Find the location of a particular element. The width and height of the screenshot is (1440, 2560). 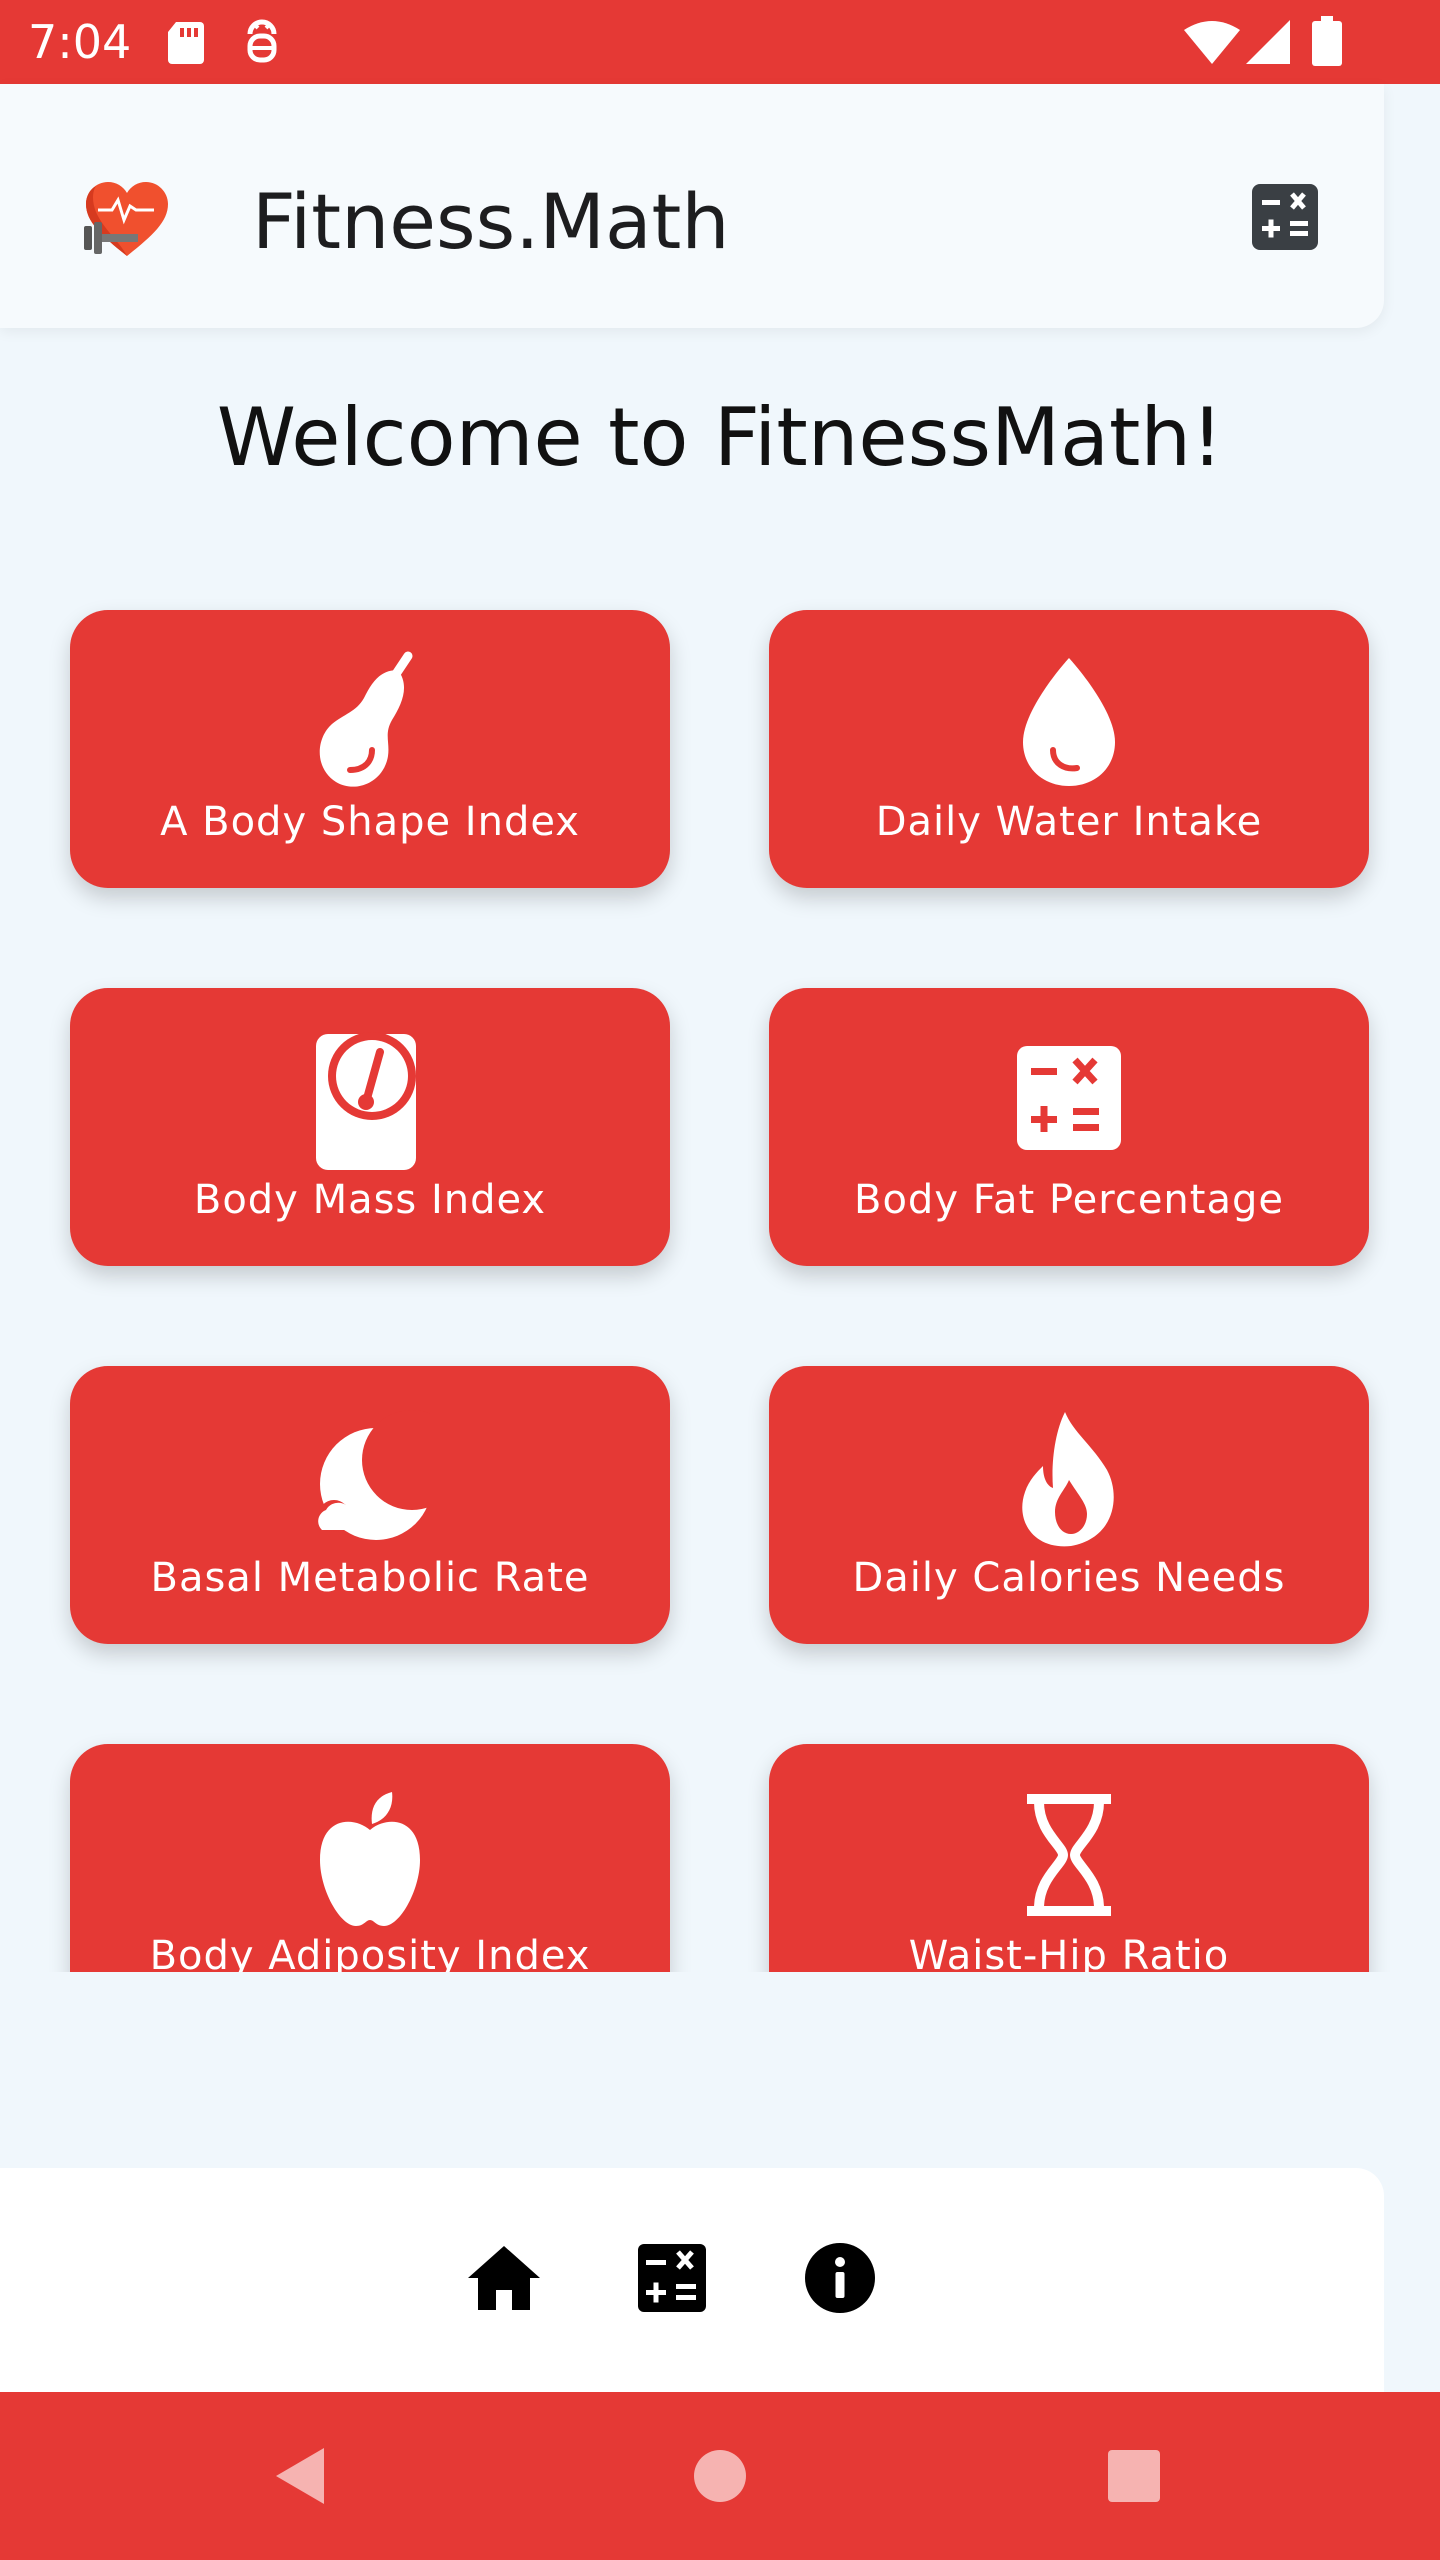

system-nav-bar is located at coordinates (720, 2476).